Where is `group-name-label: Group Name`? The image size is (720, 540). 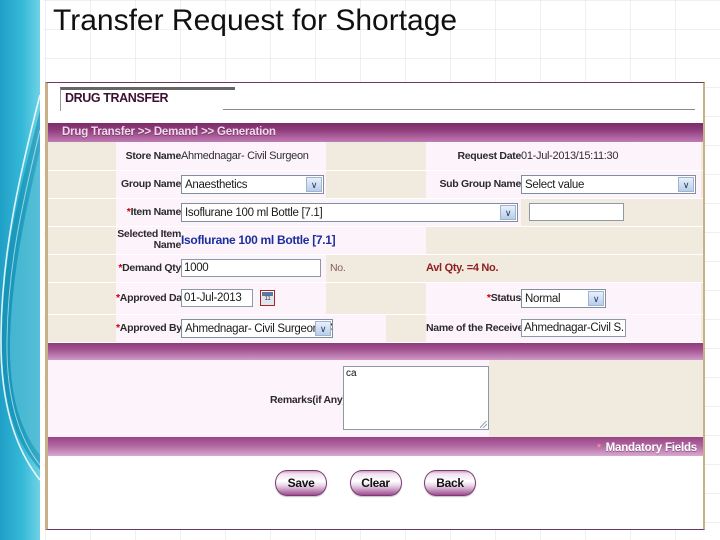
group-name-label: Group Name is located at coordinates (148, 184).